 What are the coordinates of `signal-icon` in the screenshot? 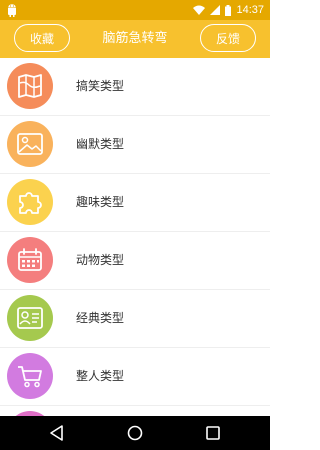 It's located at (215, 10).